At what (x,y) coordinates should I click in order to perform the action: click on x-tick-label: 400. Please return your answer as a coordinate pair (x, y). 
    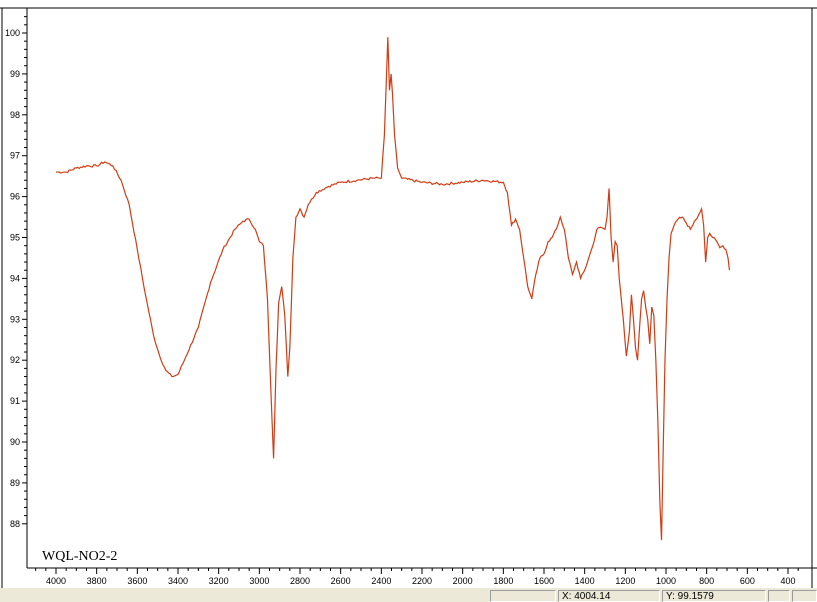
    Looking at the image, I should click on (787, 581).